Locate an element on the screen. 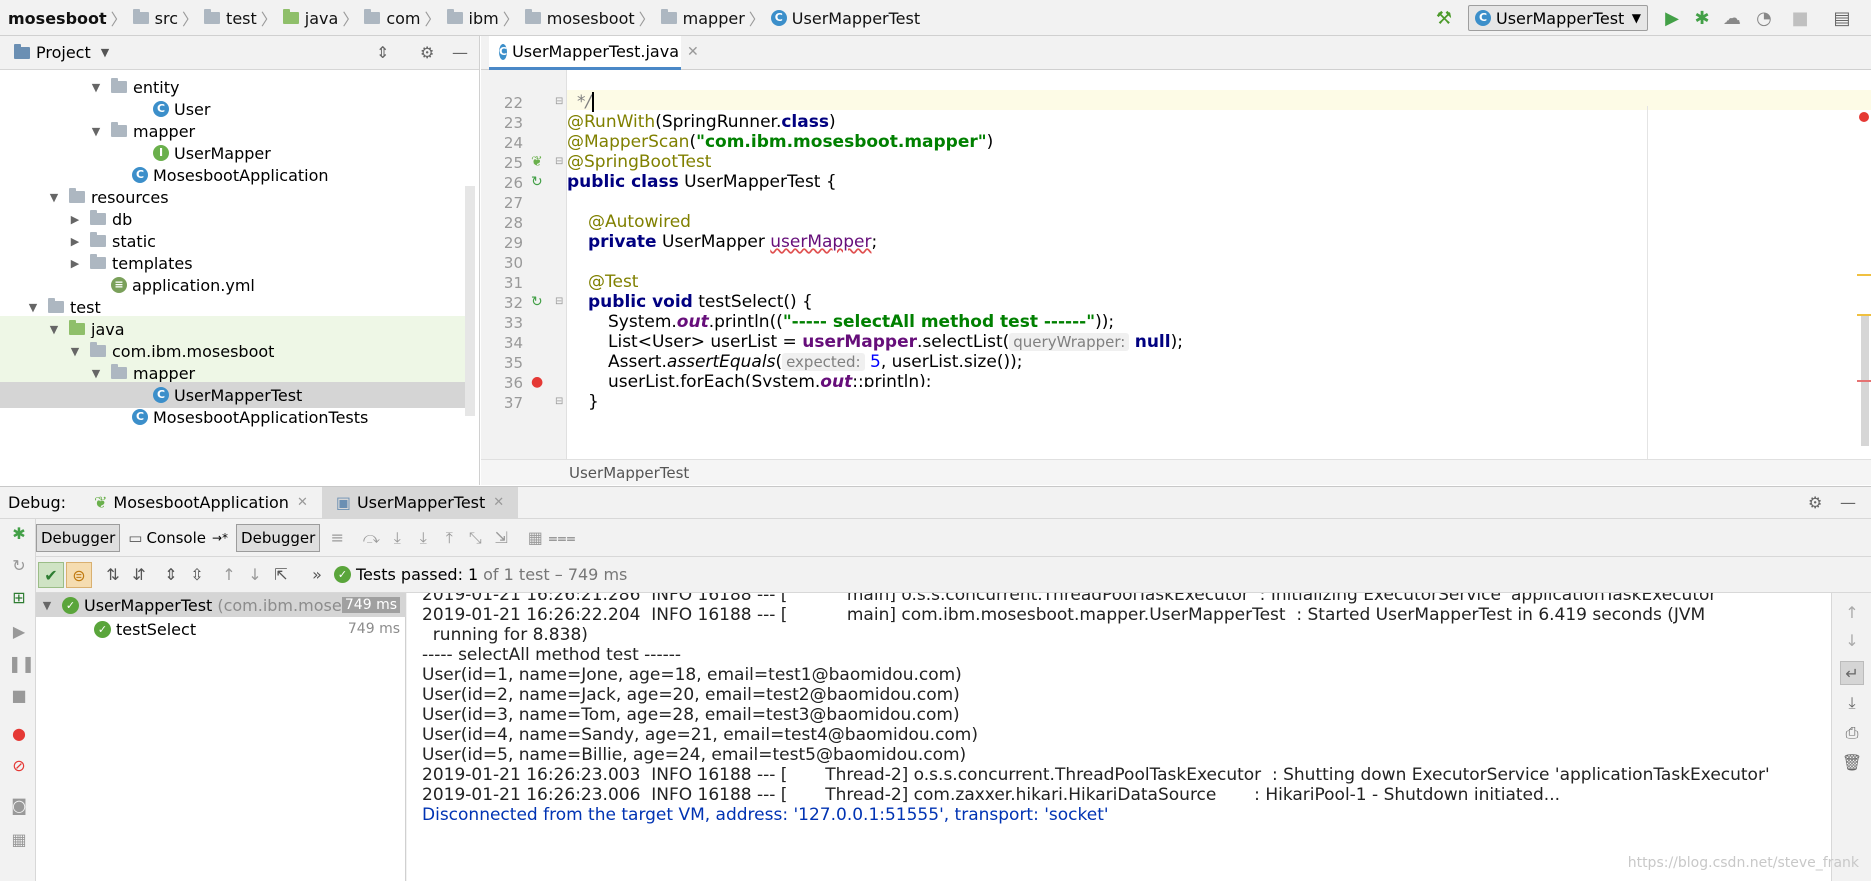 This screenshot has width=1871, height=881. breadcrumb-item: java is located at coordinates (310, 18).